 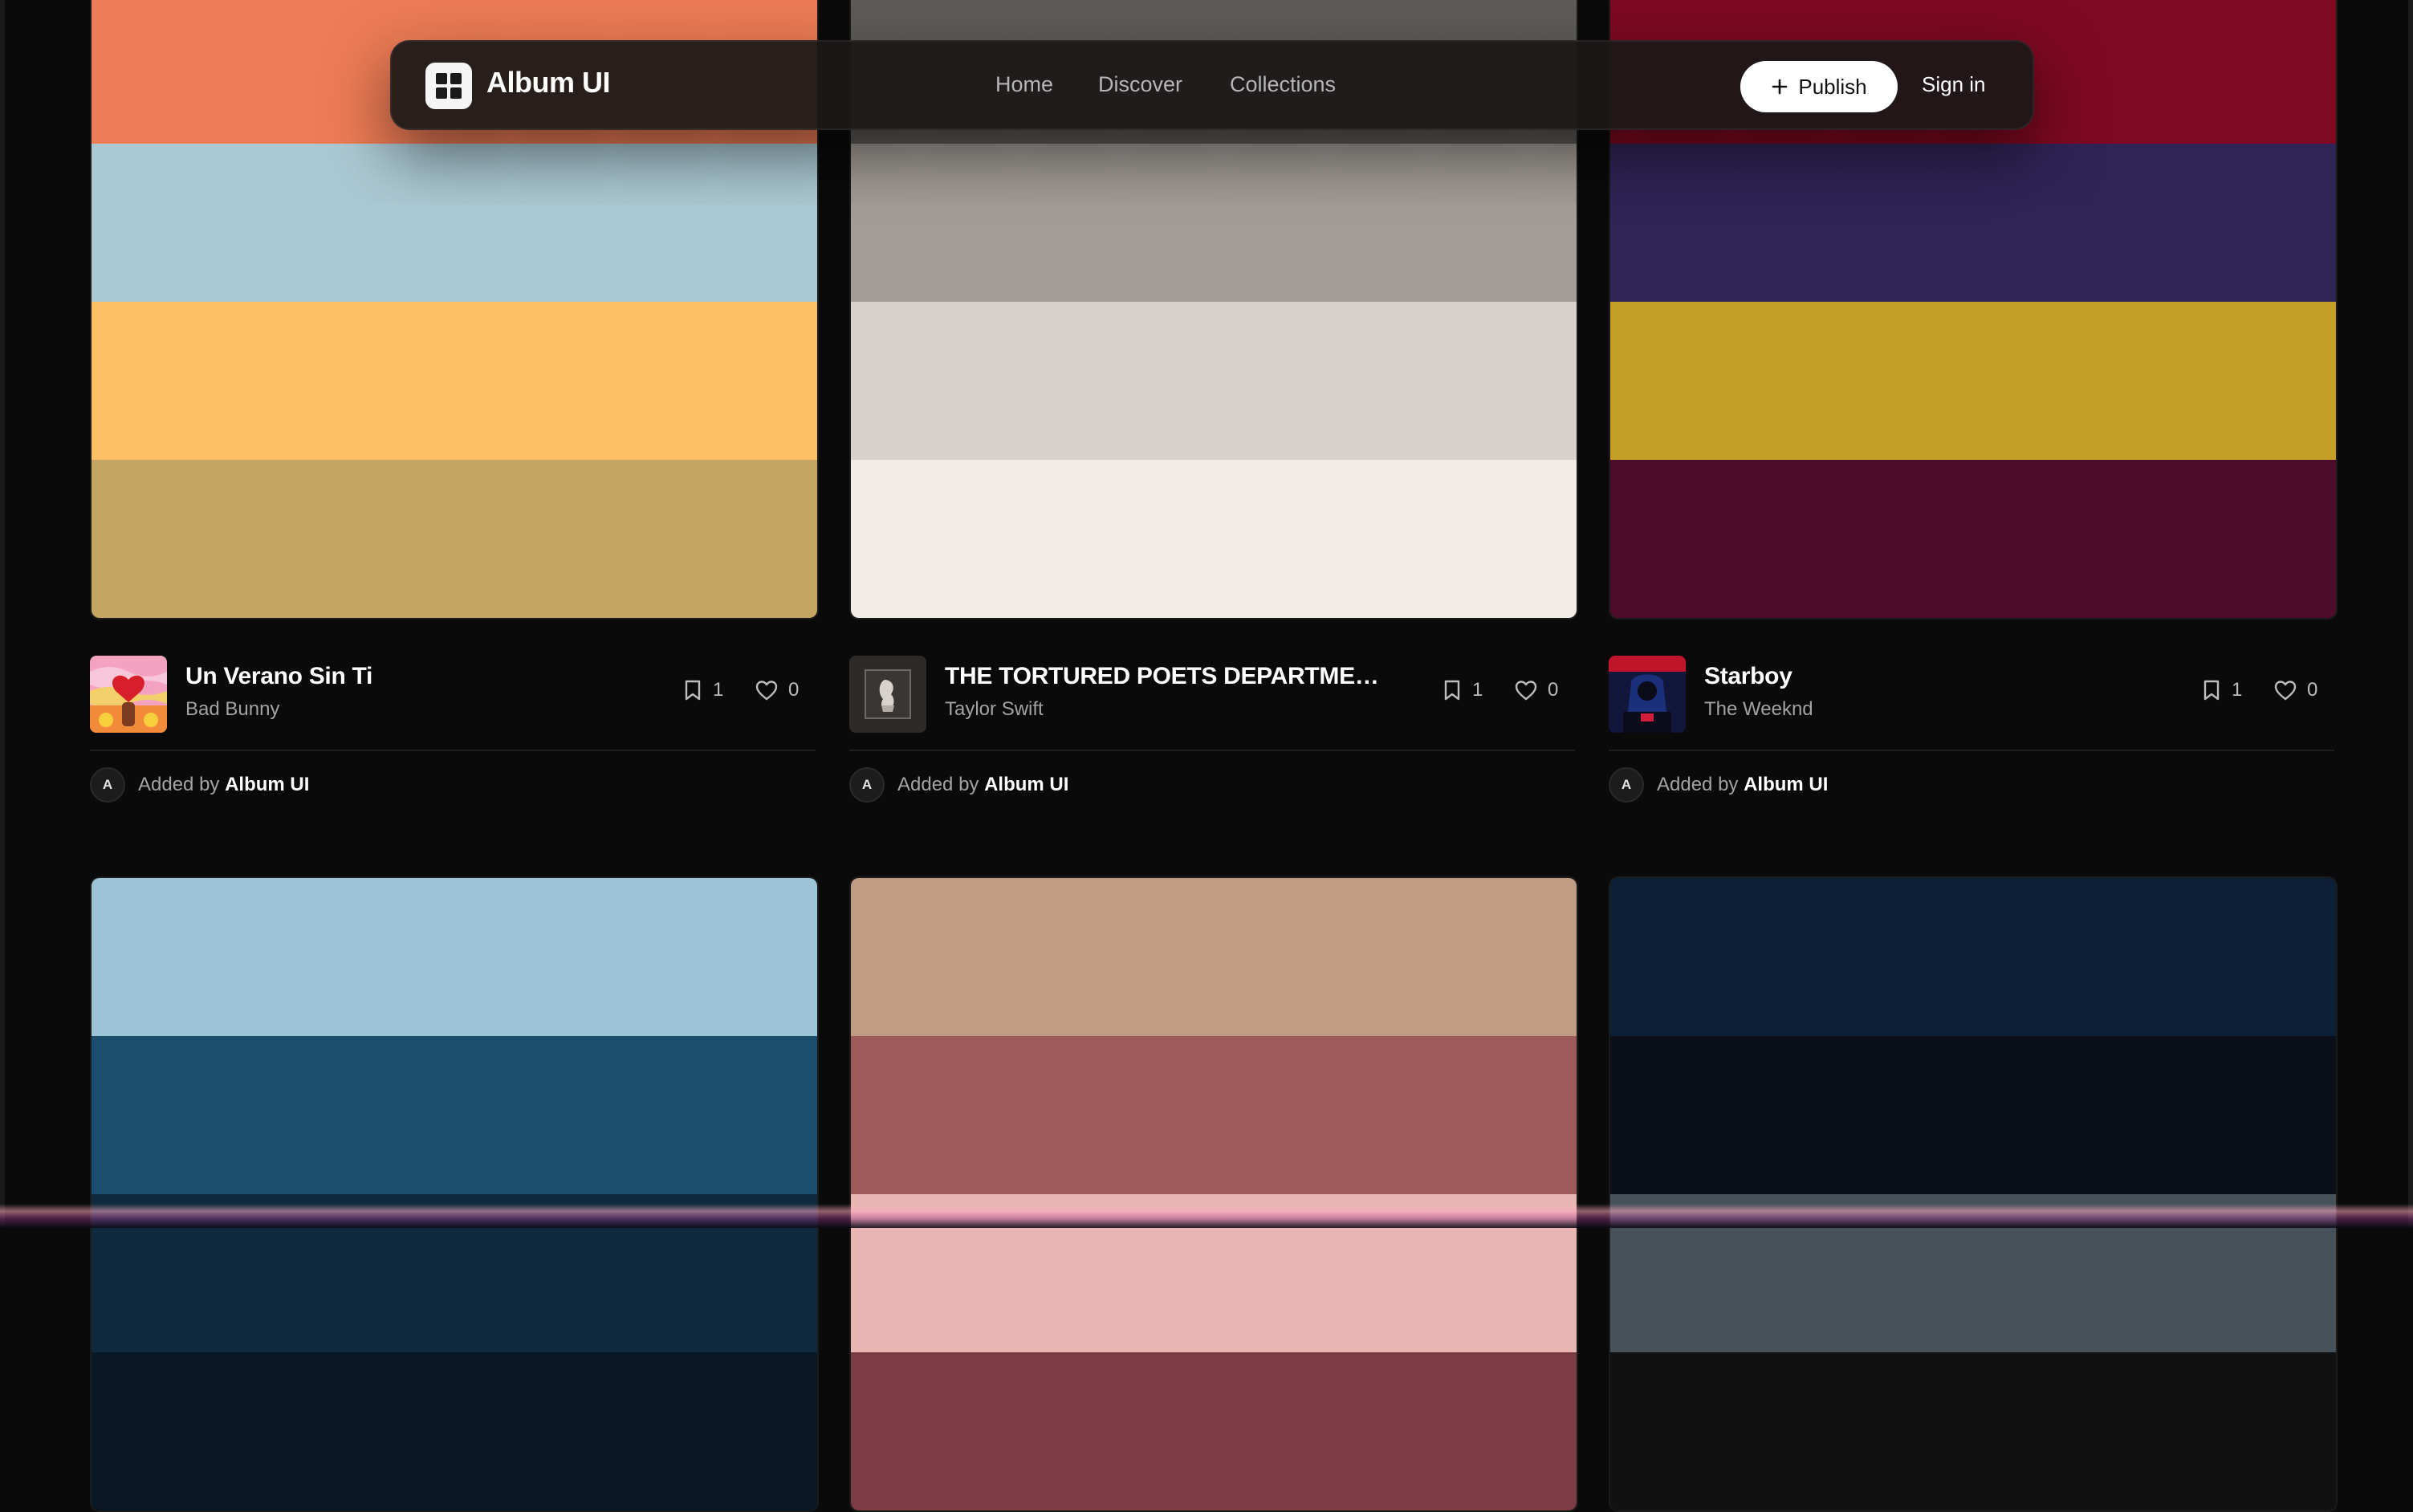 What do you see at coordinates (1758, 710) in the screenshot?
I see `artist-name: The Weeknd` at bounding box center [1758, 710].